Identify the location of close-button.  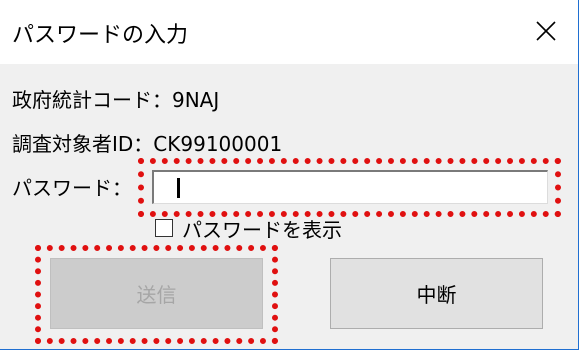
(546, 32).